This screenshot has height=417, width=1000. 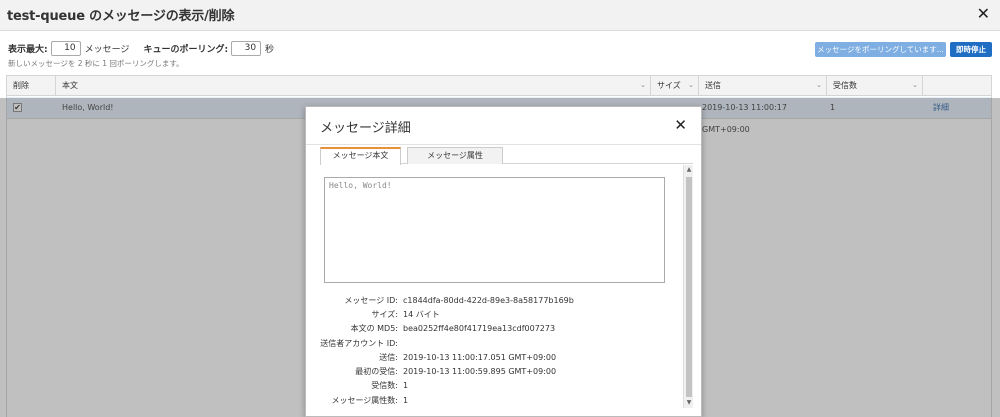 I want to click on column-header-receive-count: 受信数 ⌄, so click(x=875, y=86).